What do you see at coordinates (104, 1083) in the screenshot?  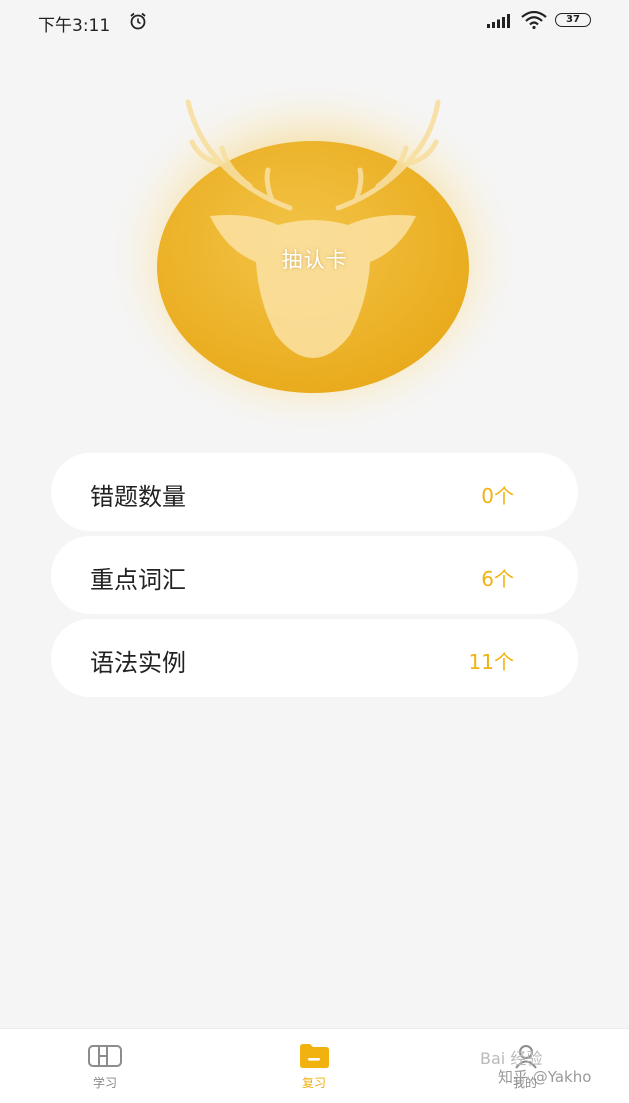 I see `tab-label: 学习` at bounding box center [104, 1083].